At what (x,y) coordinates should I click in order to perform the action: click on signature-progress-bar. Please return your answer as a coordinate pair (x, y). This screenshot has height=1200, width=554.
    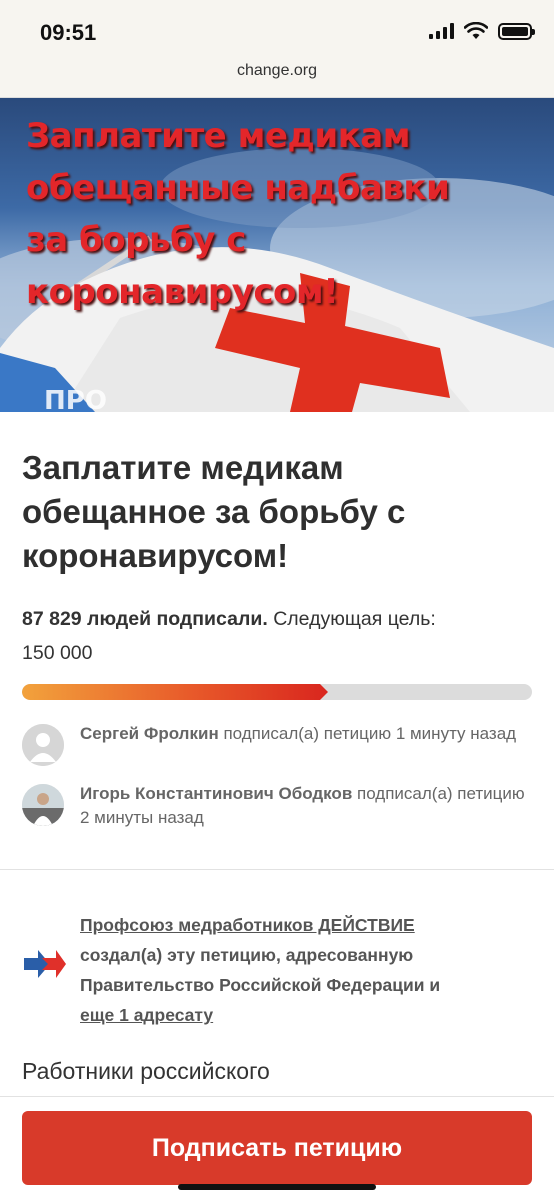
    Looking at the image, I should click on (277, 692).